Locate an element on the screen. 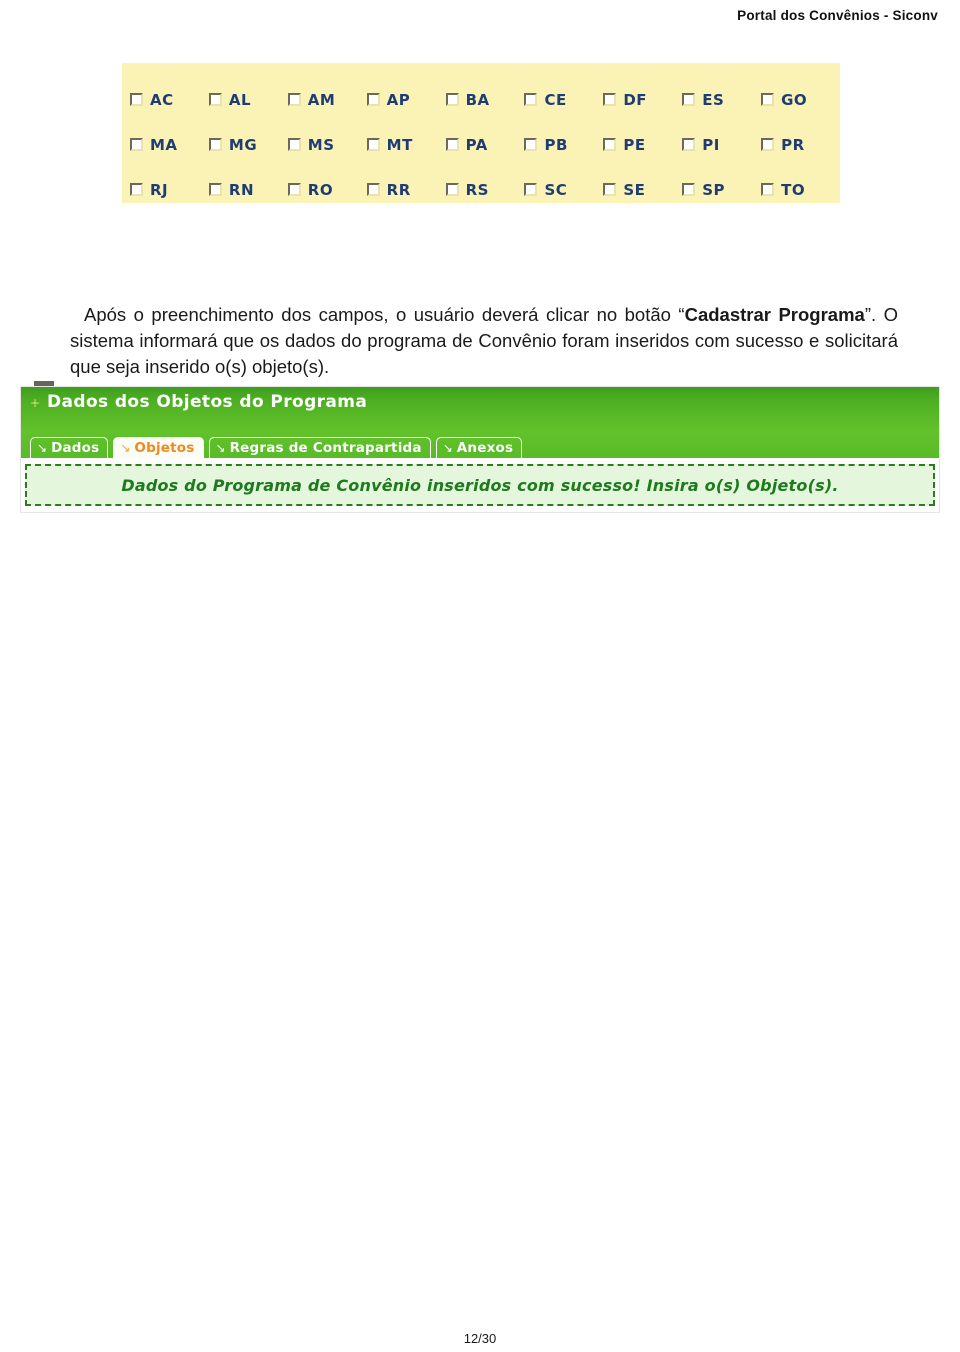 This screenshot has height=1352, width=960. checkbox-ma is located at coordinates (136, 144).